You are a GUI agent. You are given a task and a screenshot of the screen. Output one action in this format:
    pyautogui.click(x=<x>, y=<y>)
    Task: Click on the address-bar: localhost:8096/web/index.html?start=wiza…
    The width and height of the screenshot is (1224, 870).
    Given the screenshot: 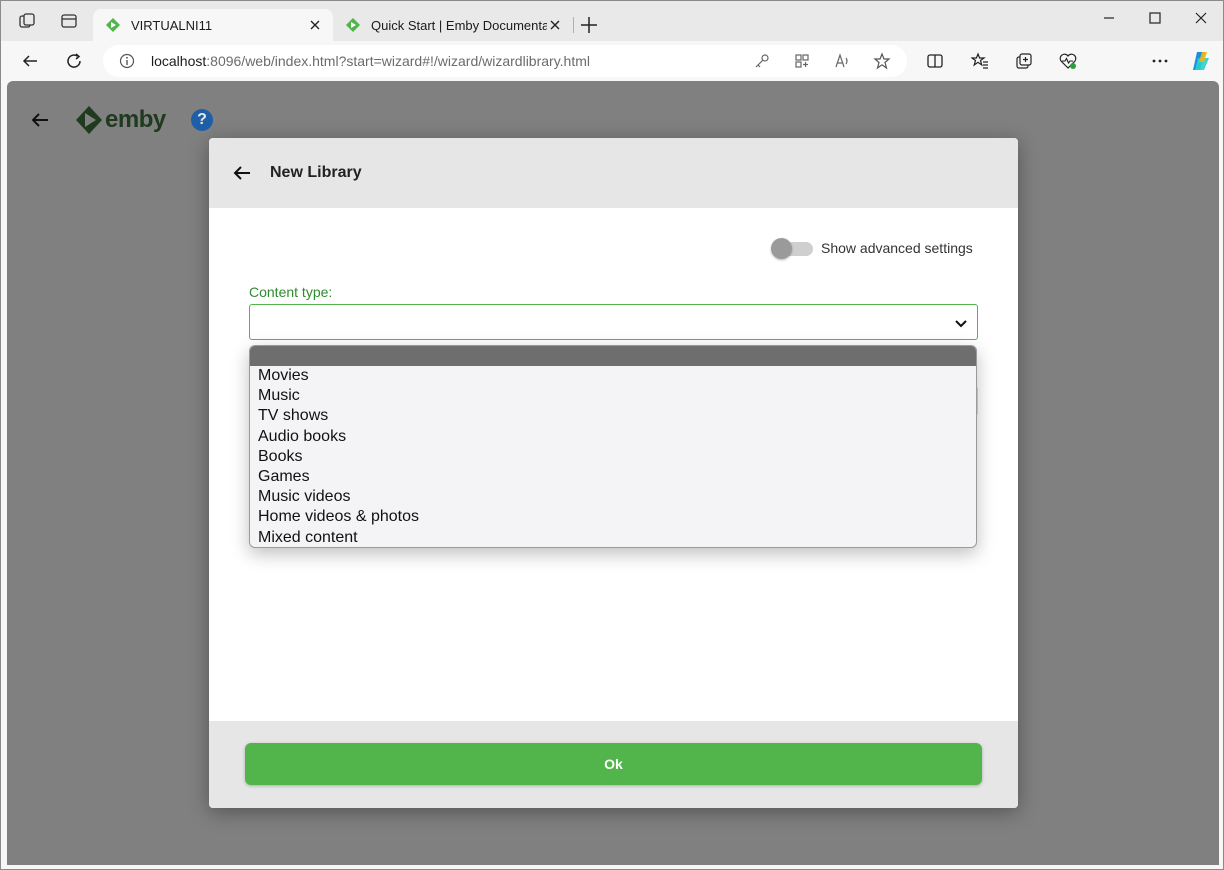 What is the action you would take?
    pyautogui.click(x=505, y=61)
    